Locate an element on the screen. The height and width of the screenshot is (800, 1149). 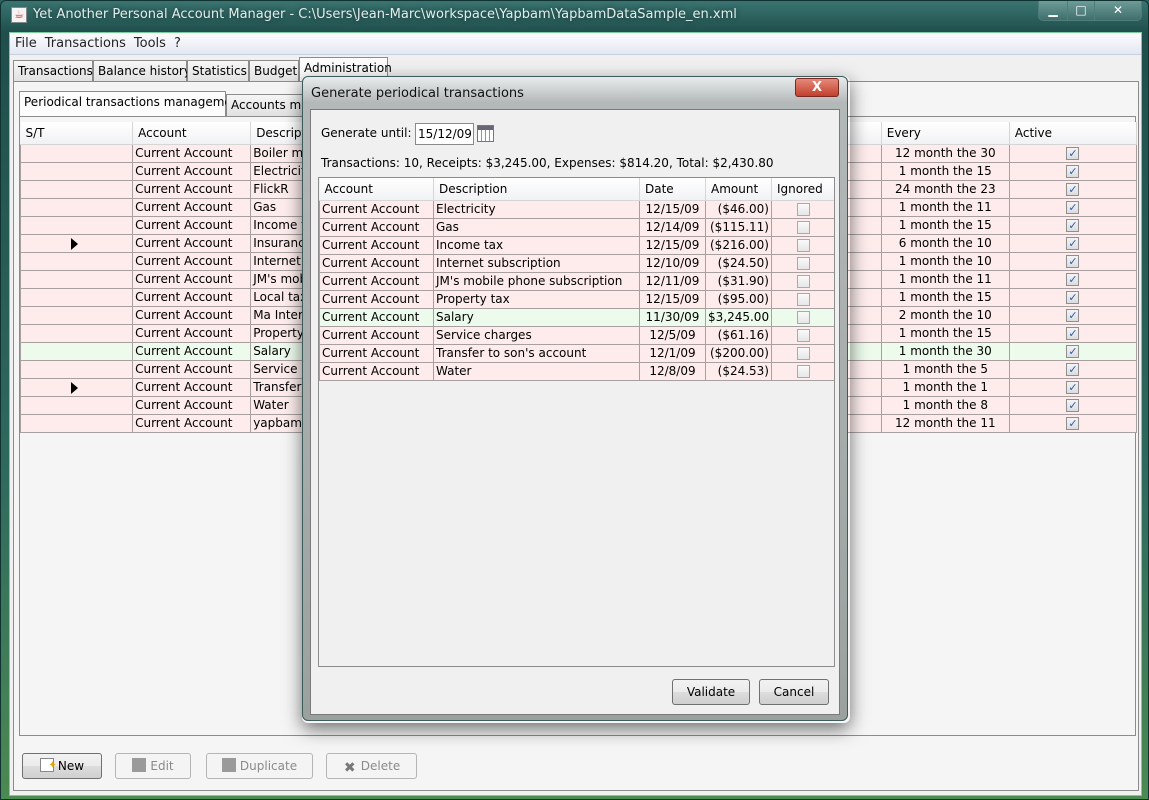
menu-bar: File Transactions Tools? is located at coordinates (575, 44).